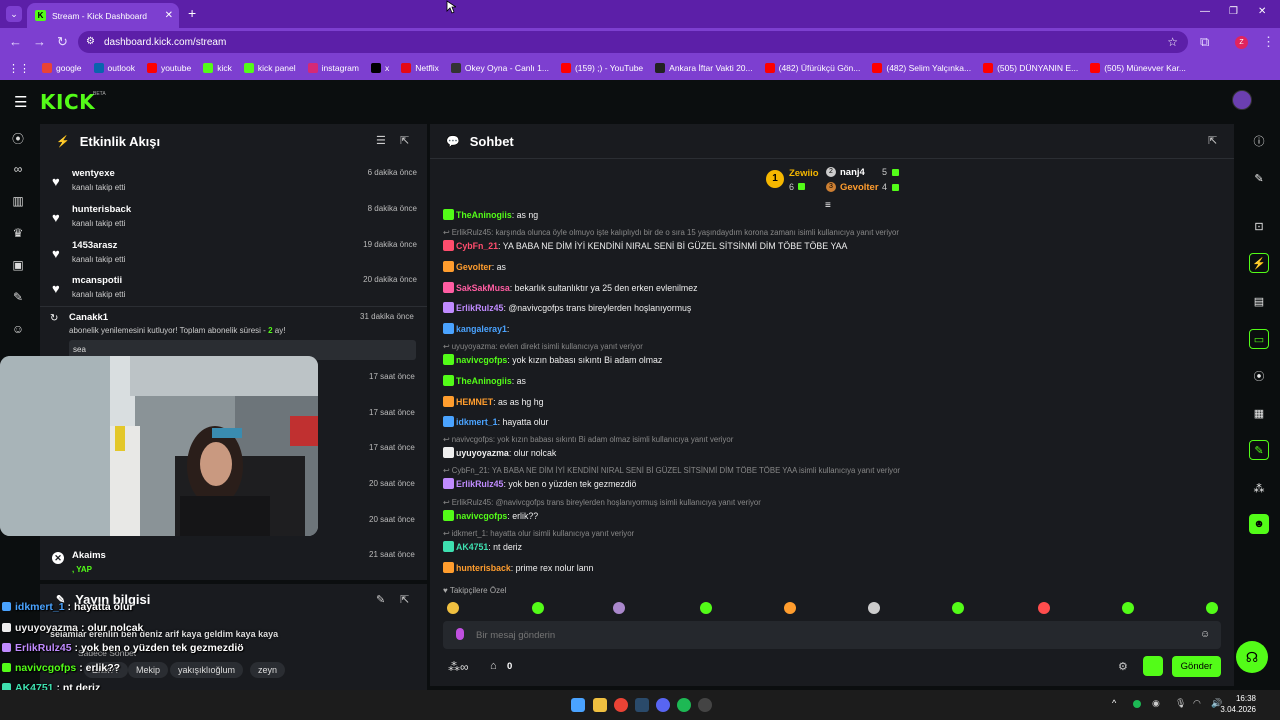 The image size is (1280, 720). Describe the element at coordinates (18, 266) in the screenshot. I see `video-icon: ▣` at that location.